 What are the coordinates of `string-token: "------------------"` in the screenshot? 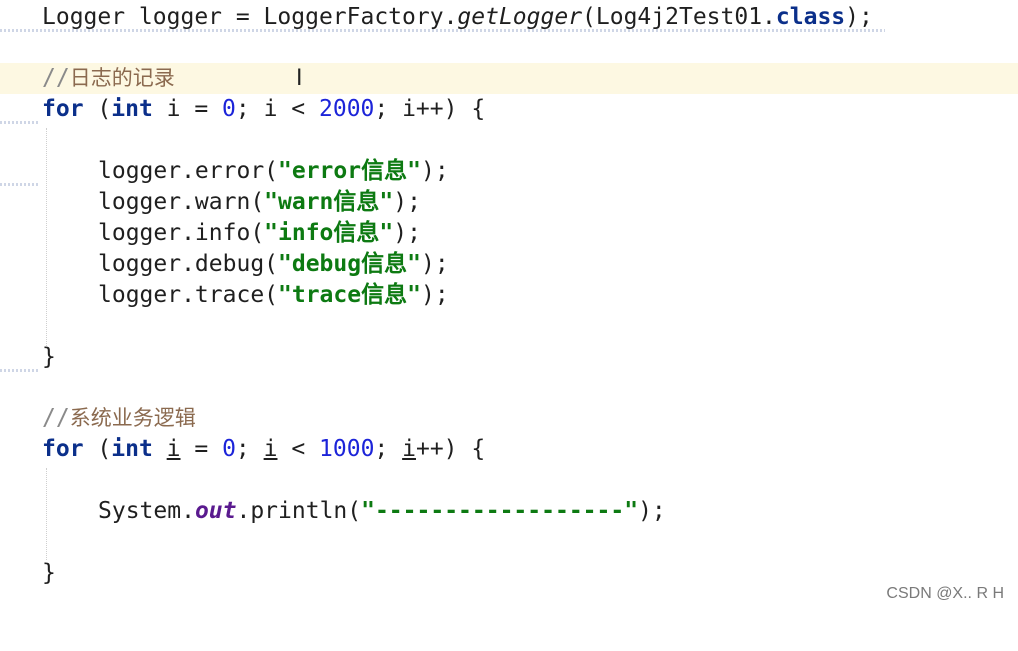 It's located at (500, 511).